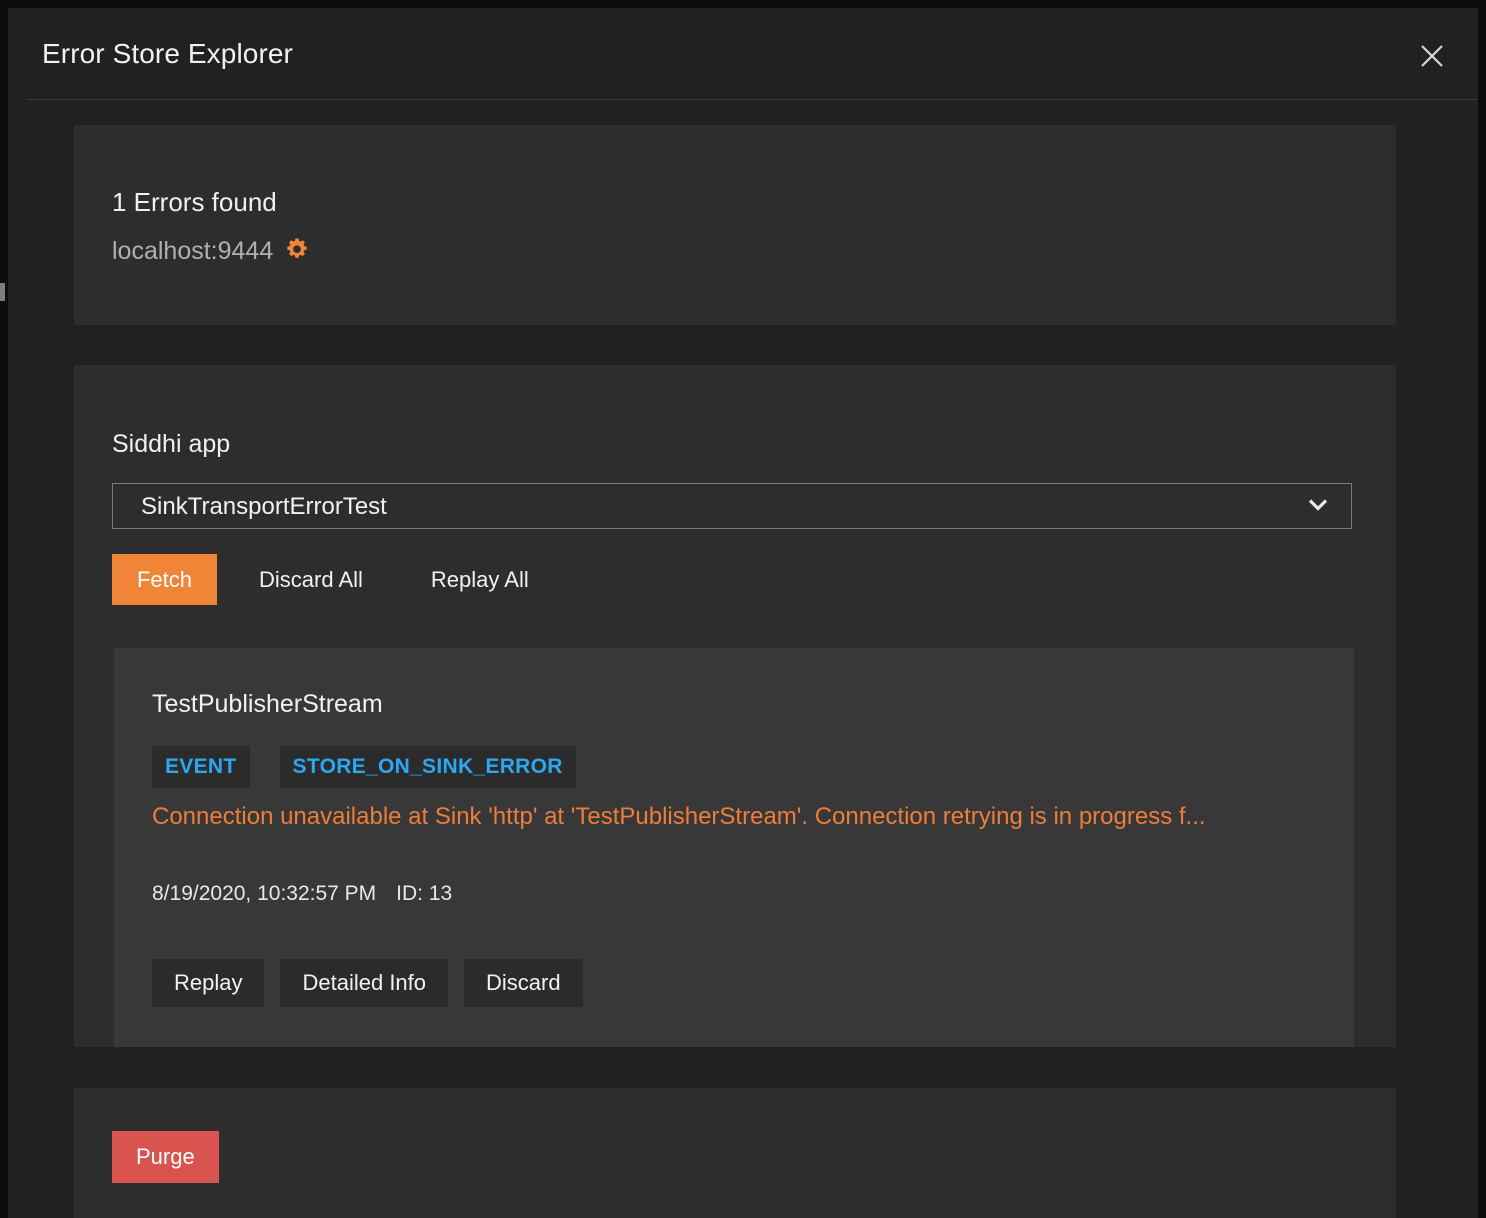 Image resolution: width=1486 pixels, height=1218 pixels. I want to click on replay-button: Replay, so click(208, 983).